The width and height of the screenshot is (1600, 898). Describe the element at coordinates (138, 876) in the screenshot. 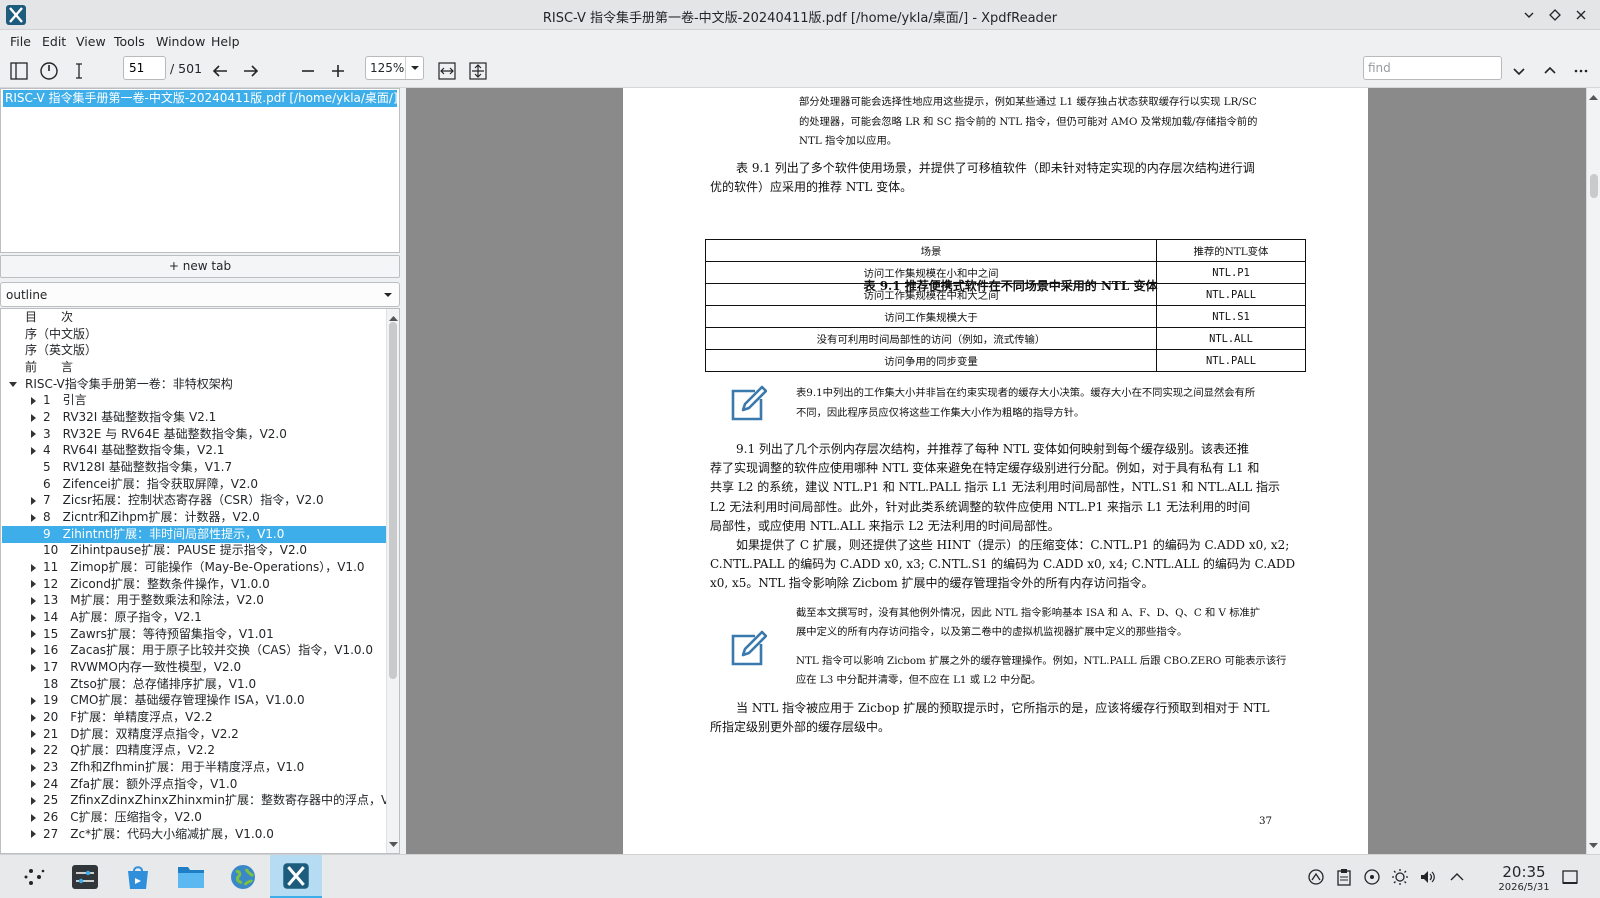

I see `discover-store-icon` at that location.